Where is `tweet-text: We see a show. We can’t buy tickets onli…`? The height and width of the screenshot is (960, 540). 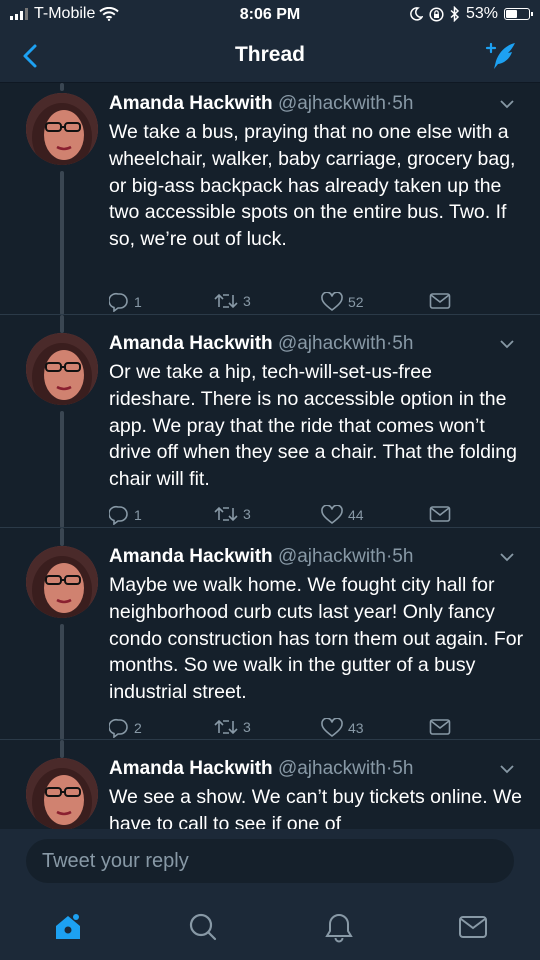 tweet-text: We see a show. We can’t buy tickets onli… is located at coordinates (315, 807).